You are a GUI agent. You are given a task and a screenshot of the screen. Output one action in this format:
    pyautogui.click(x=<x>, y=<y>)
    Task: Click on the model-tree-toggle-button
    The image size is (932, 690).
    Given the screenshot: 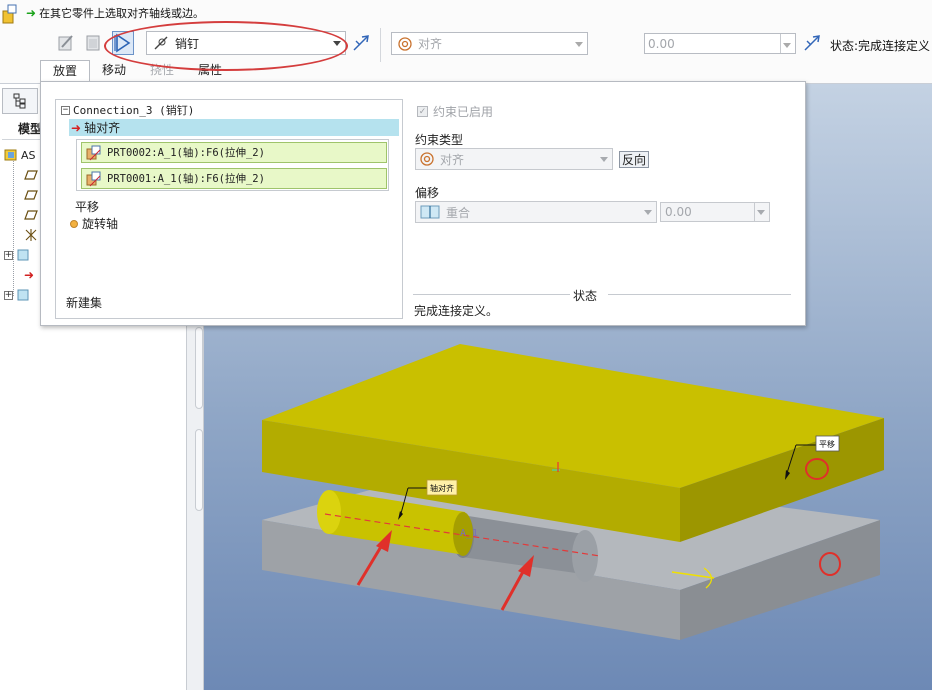 What is the action you would take?
    pyautogui.click(x=20, y=101)
    